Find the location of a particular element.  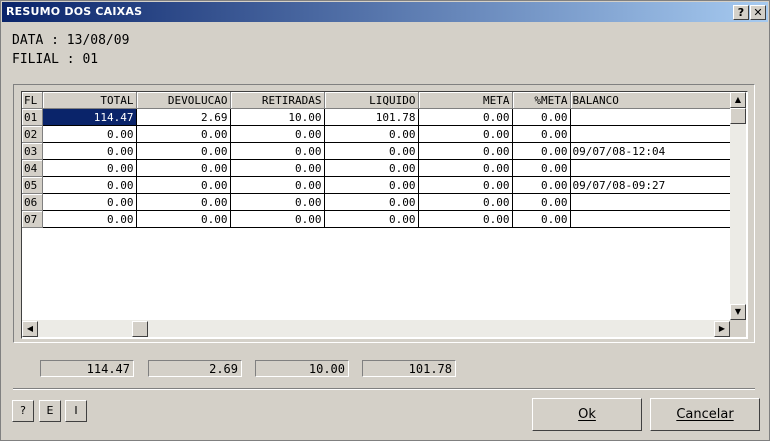

close-button: ✕ is located at coordinates (758, 12).